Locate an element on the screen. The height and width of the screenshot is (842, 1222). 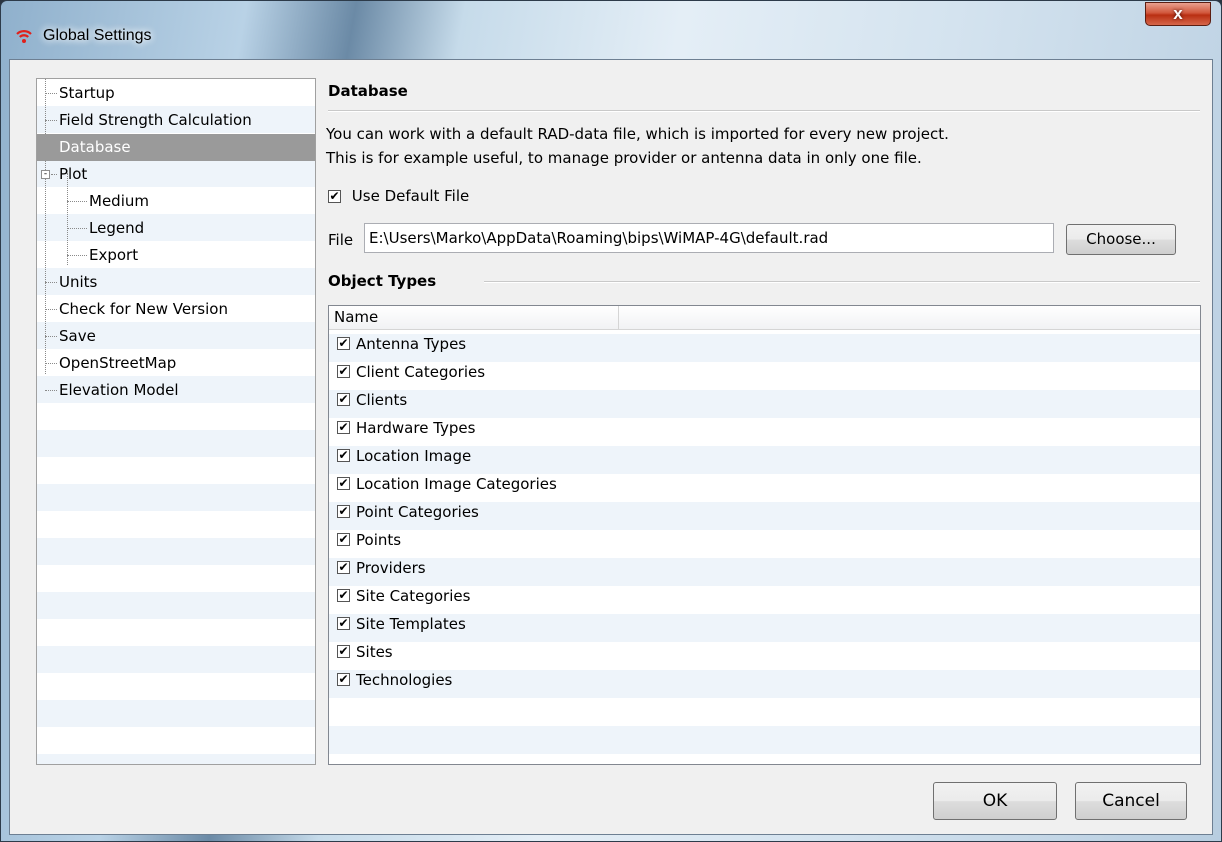
wifi-icon is located at coordinates (24, 36).